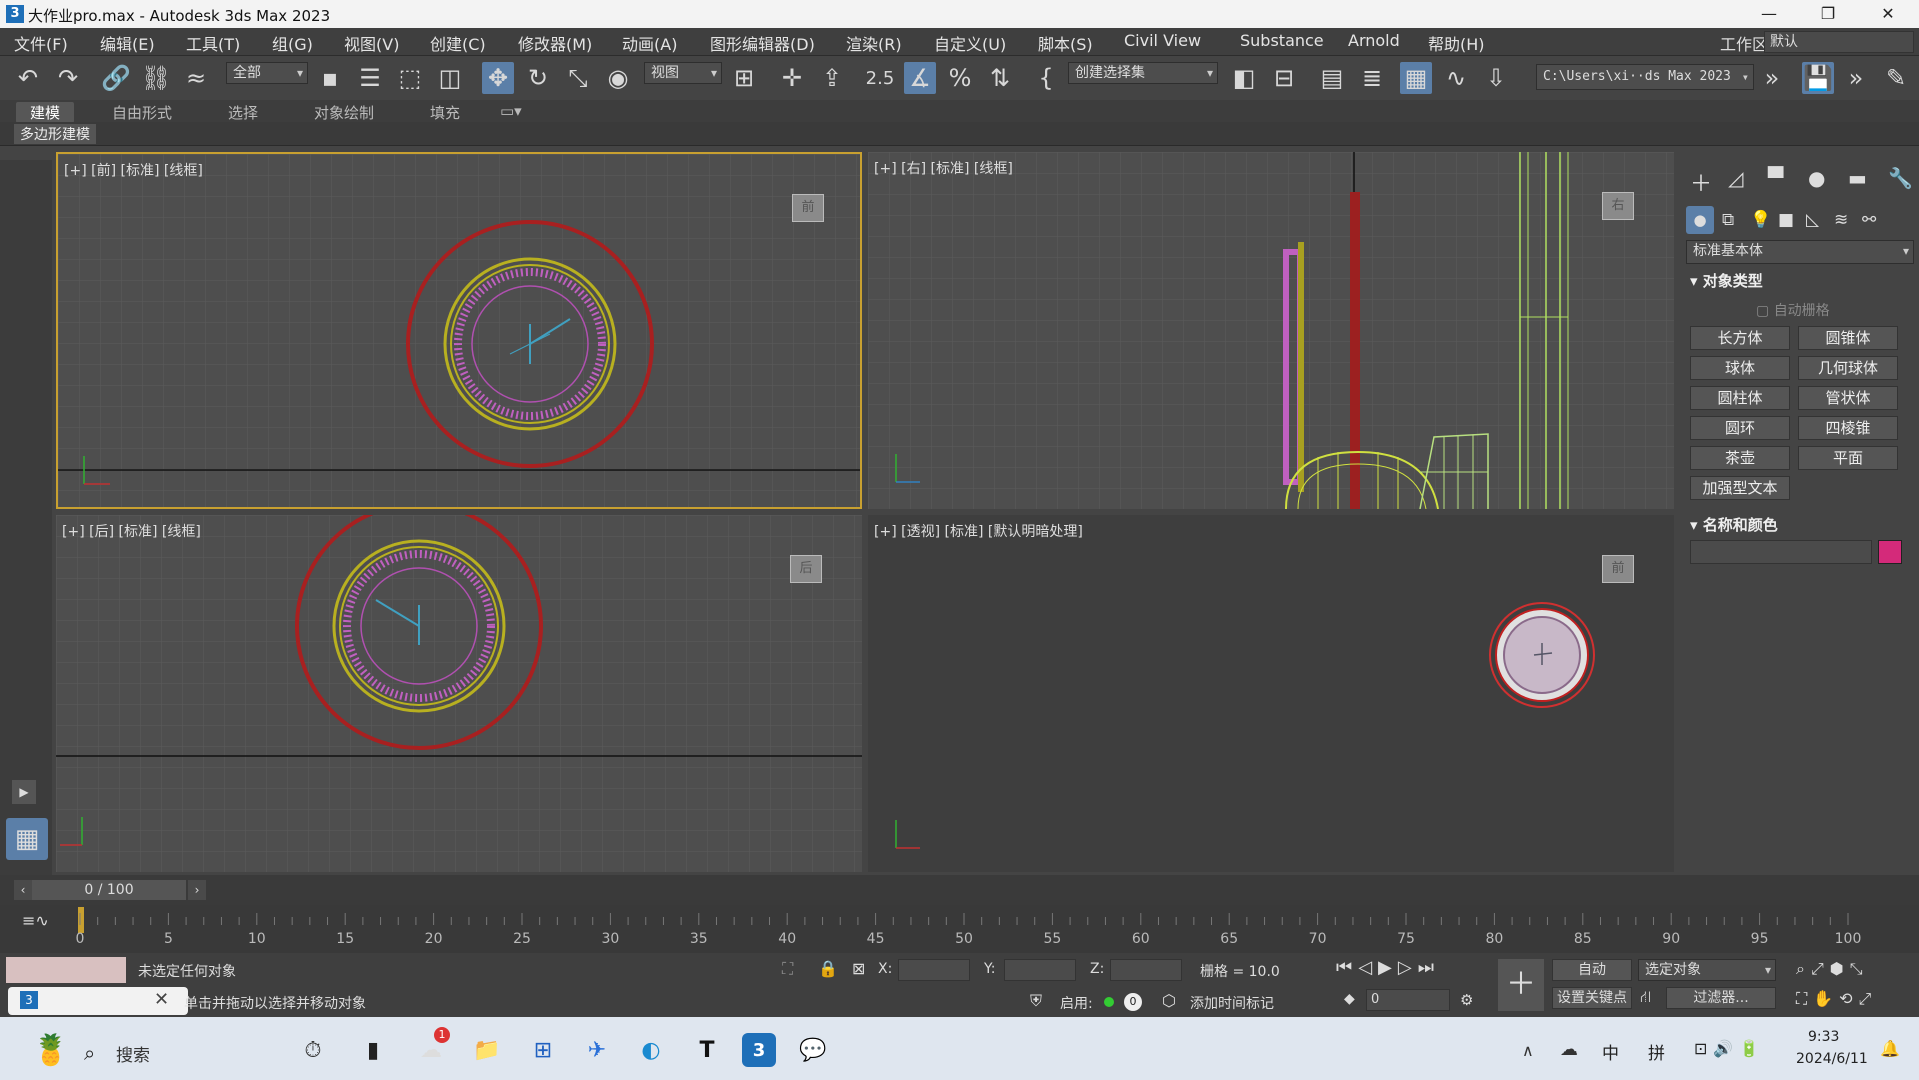  I want to click on clock-date: 2024/6/11, so click(1832, 1059).